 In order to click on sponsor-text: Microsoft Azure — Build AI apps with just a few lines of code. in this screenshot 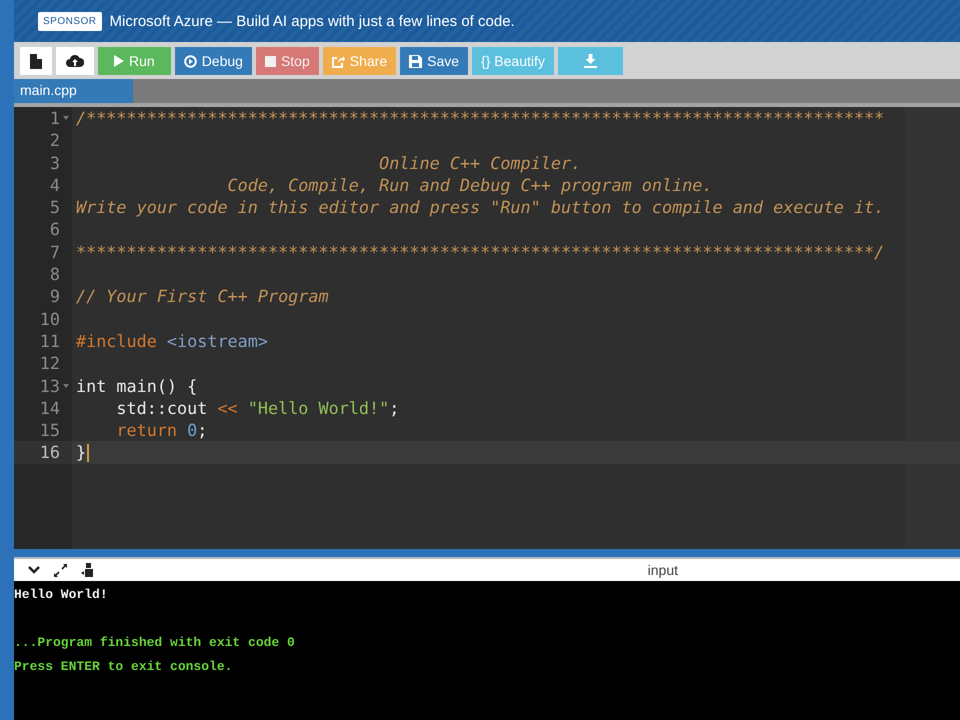, I will do `click(312, 21)`.